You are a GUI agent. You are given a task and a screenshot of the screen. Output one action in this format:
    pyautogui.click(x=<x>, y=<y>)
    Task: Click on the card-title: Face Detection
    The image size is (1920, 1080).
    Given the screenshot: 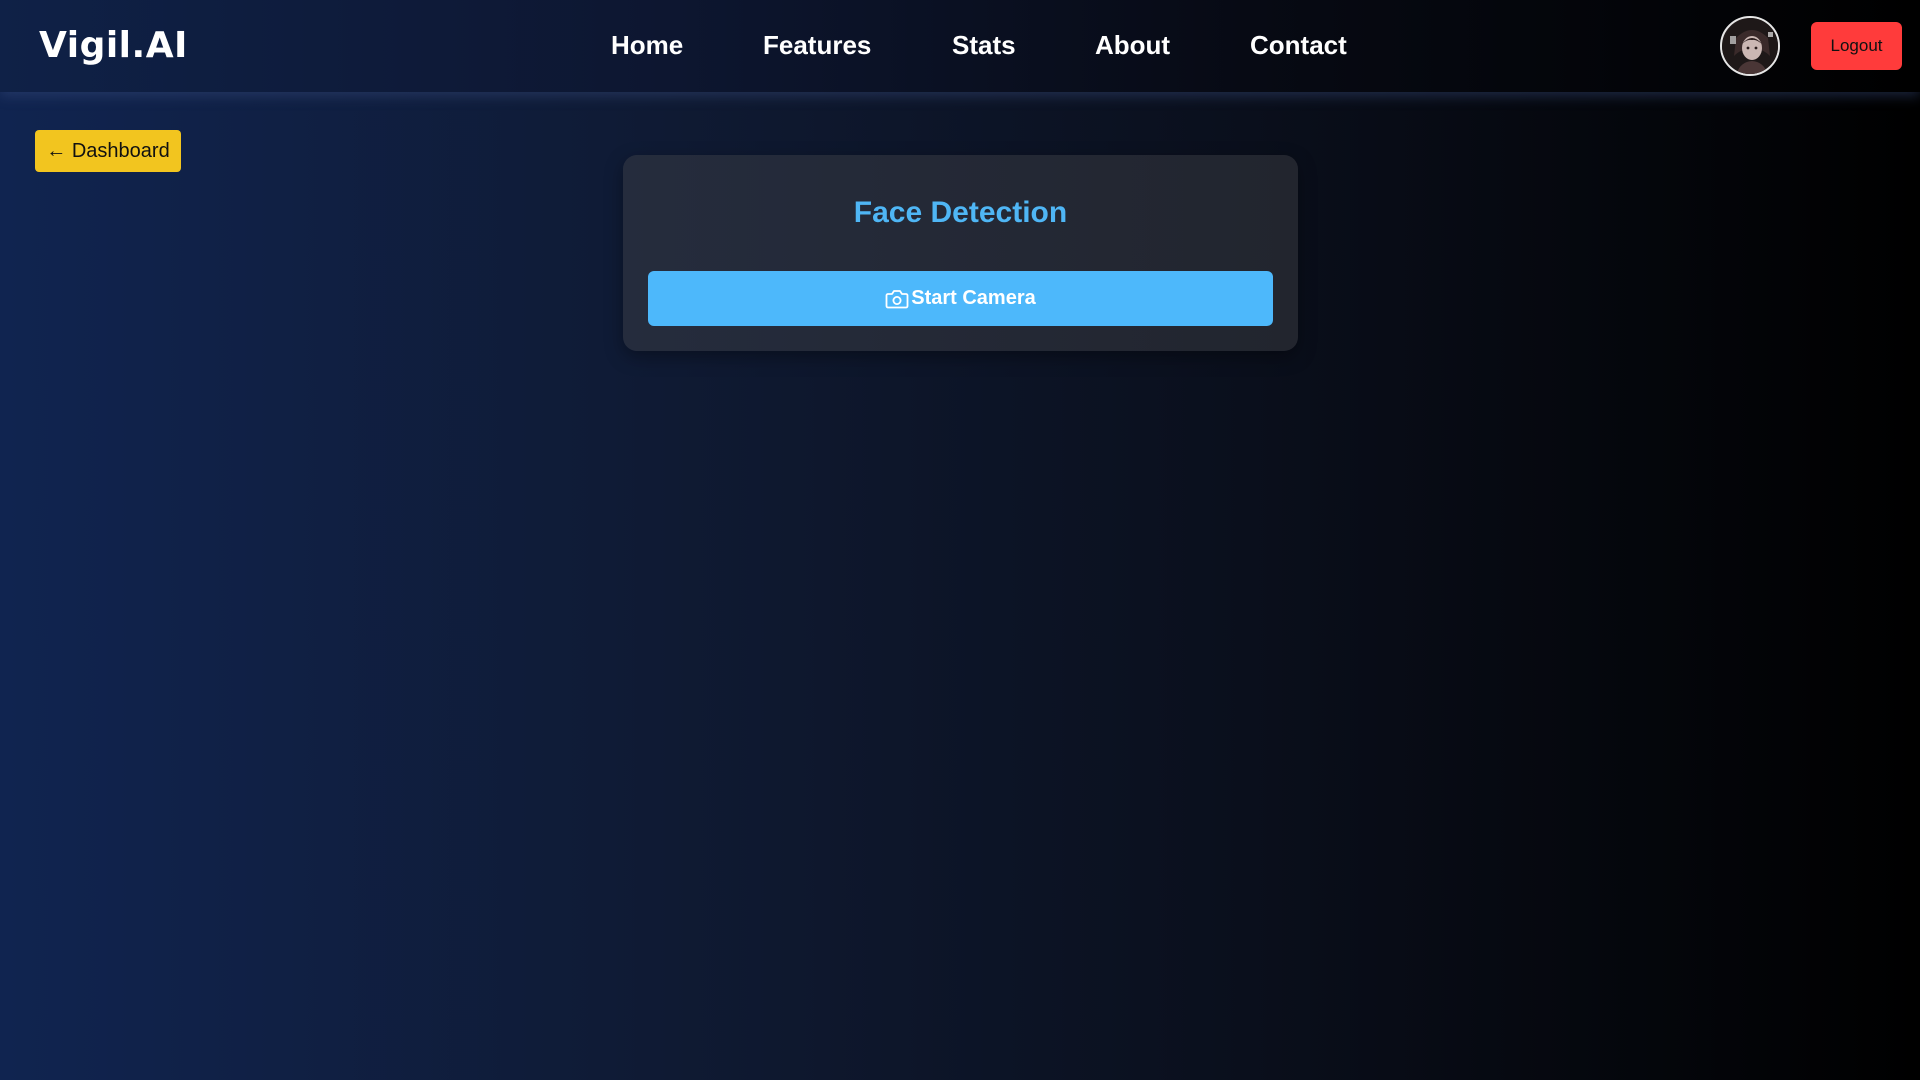 What is the action you would take?
    pyautogui.click(x=960, y=212)
    